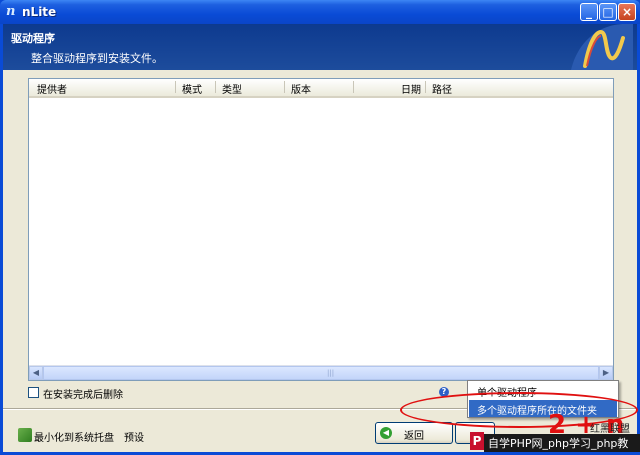  I want to click on grip-icon: |||, so click(331, 373).